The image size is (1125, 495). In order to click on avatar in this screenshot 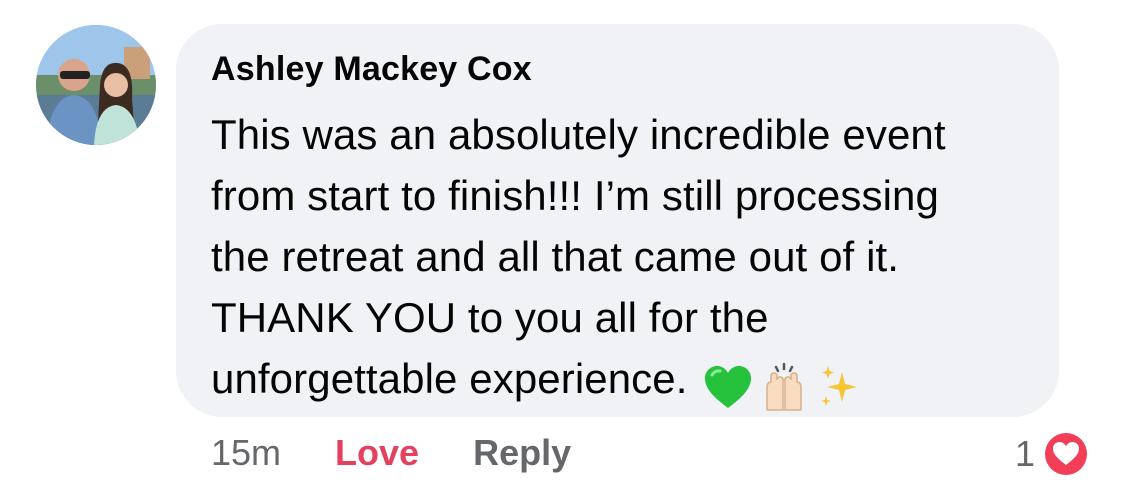, I will do `click(96, 85)`.